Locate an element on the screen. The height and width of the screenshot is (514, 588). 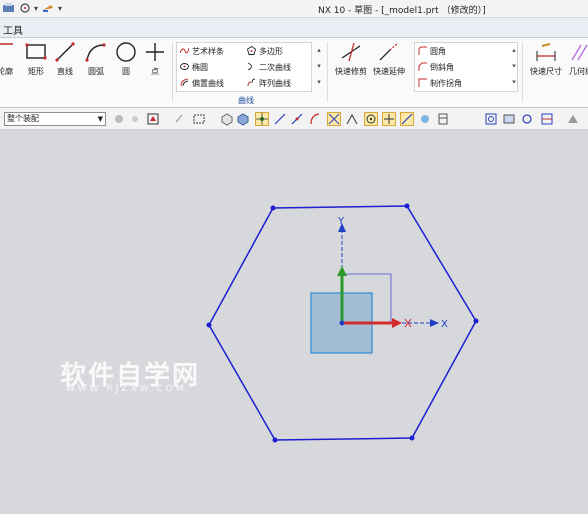
pole-icon is located at coordinates (425, 119).